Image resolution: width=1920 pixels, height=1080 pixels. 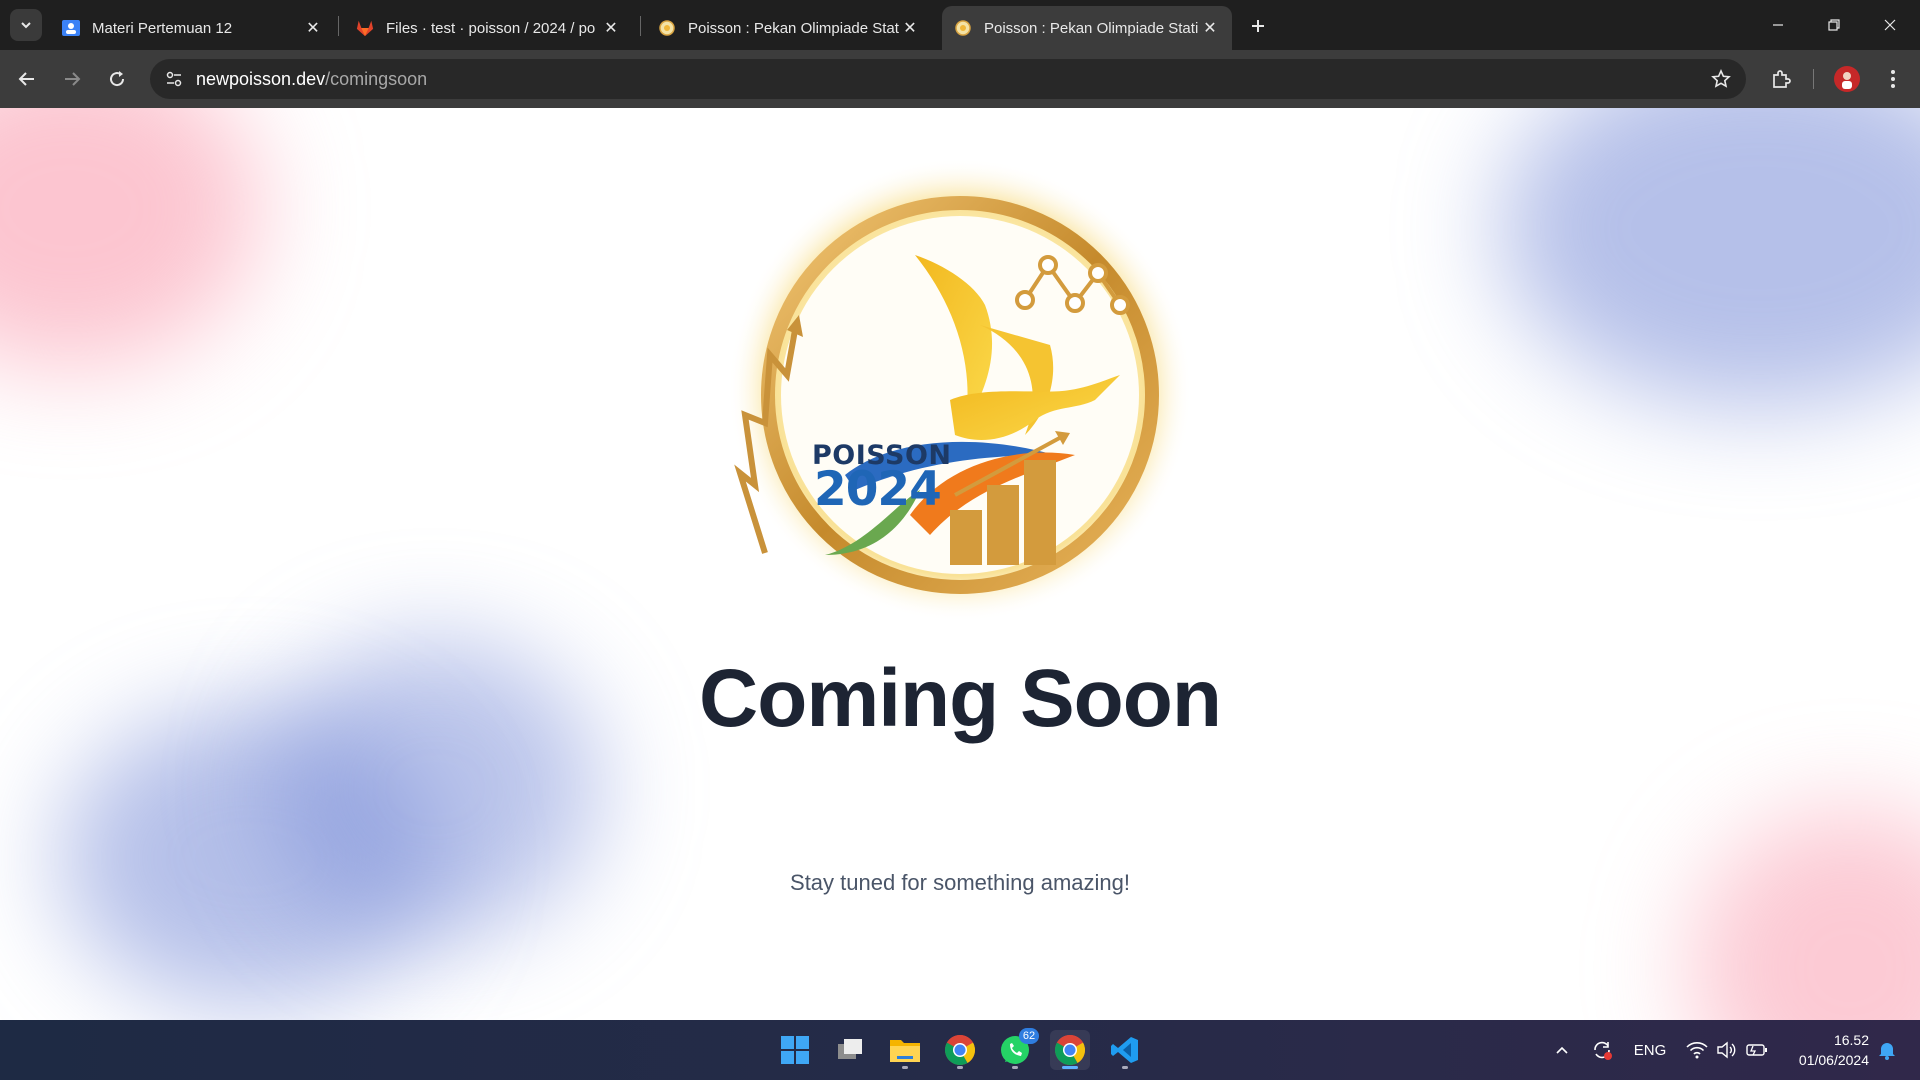 I want to click on extensions-button, so click(x=1781, y=79).